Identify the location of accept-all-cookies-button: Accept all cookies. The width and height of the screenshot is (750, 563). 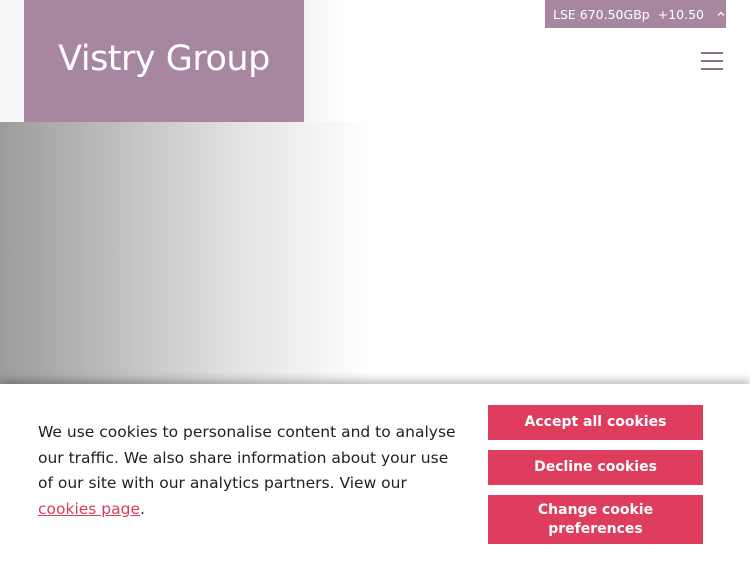
(595, 422).